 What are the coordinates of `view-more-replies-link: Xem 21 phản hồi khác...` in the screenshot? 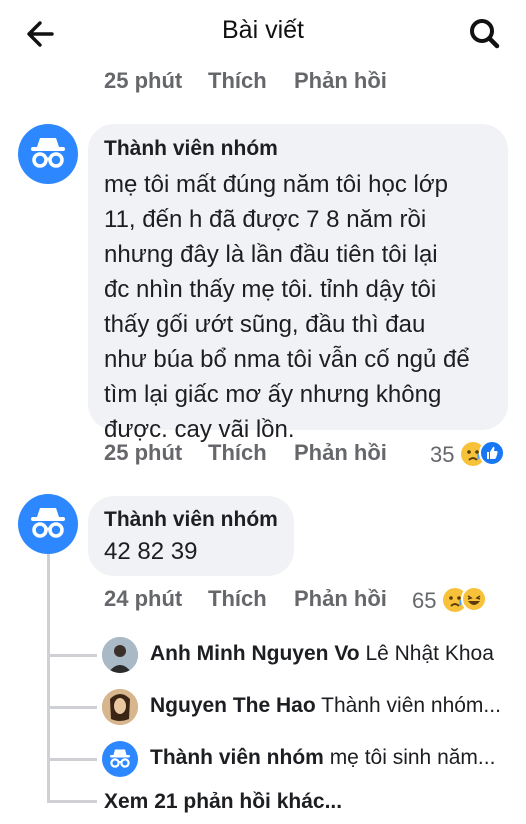 It's located at (223, 802).